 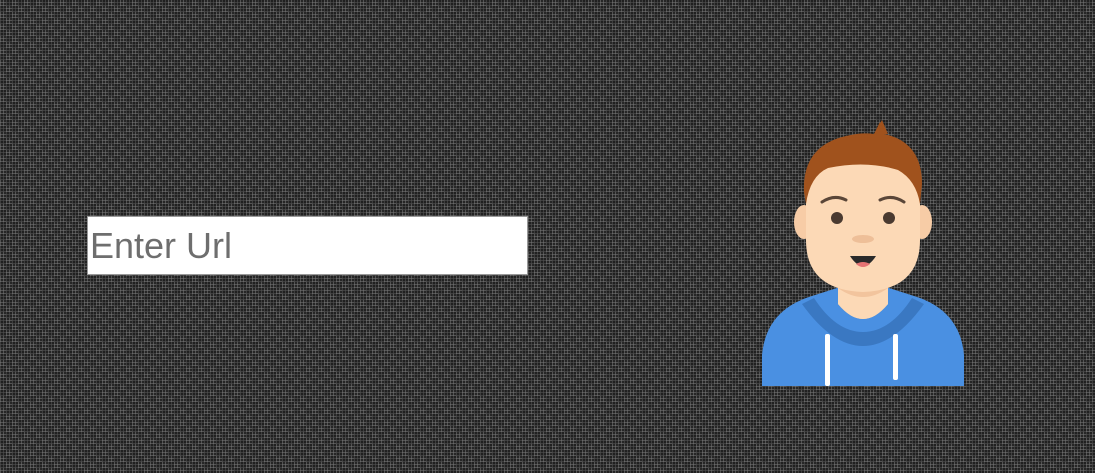 I want to click on user-avatar-icon, so click(x=863, y=253).